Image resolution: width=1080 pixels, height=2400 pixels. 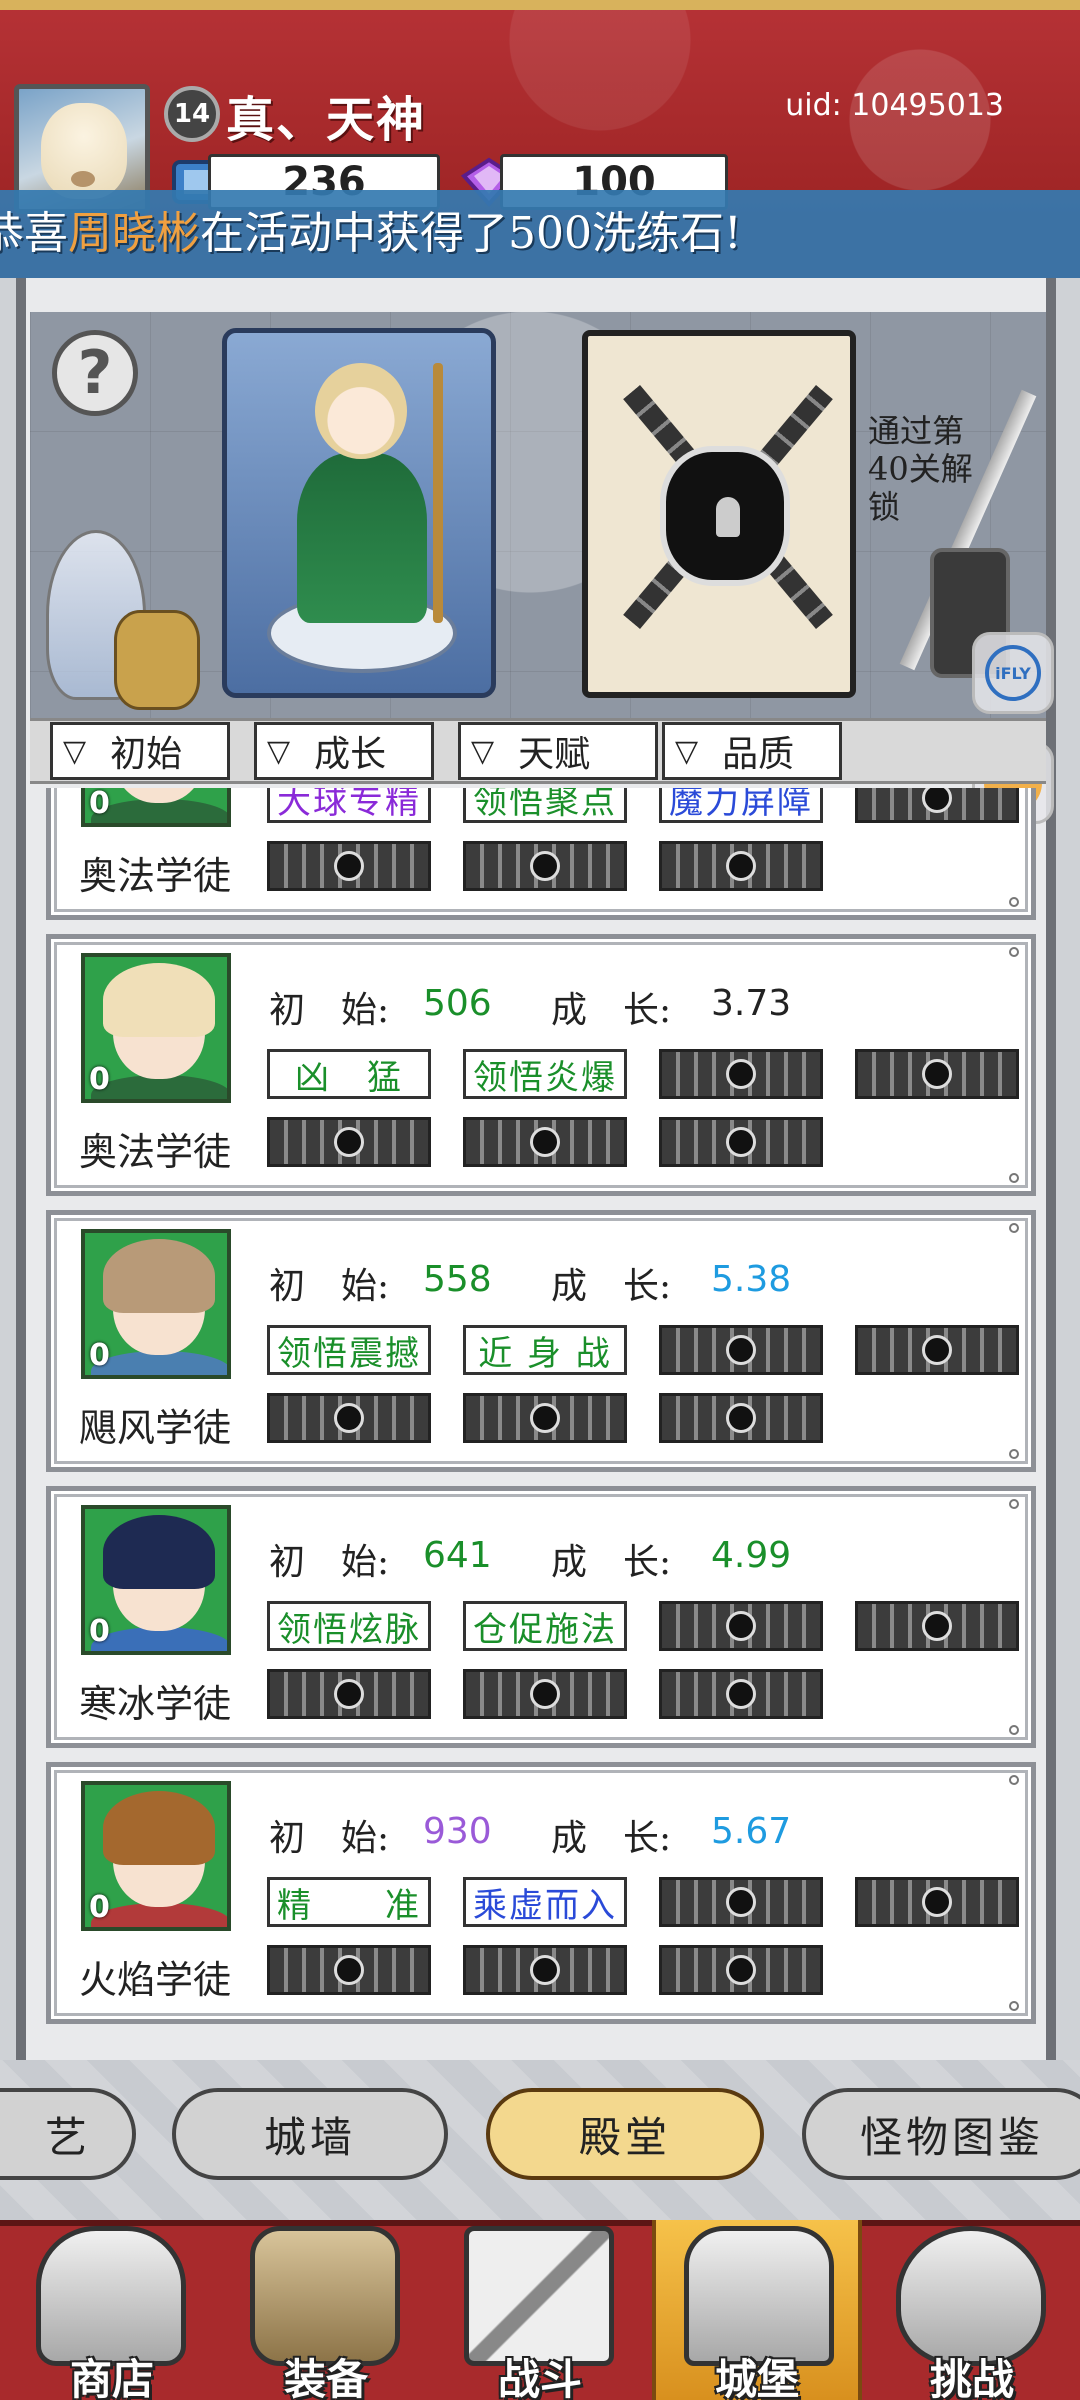 I want to click on nav-label: 挑战, so click(x=971, y=2377).